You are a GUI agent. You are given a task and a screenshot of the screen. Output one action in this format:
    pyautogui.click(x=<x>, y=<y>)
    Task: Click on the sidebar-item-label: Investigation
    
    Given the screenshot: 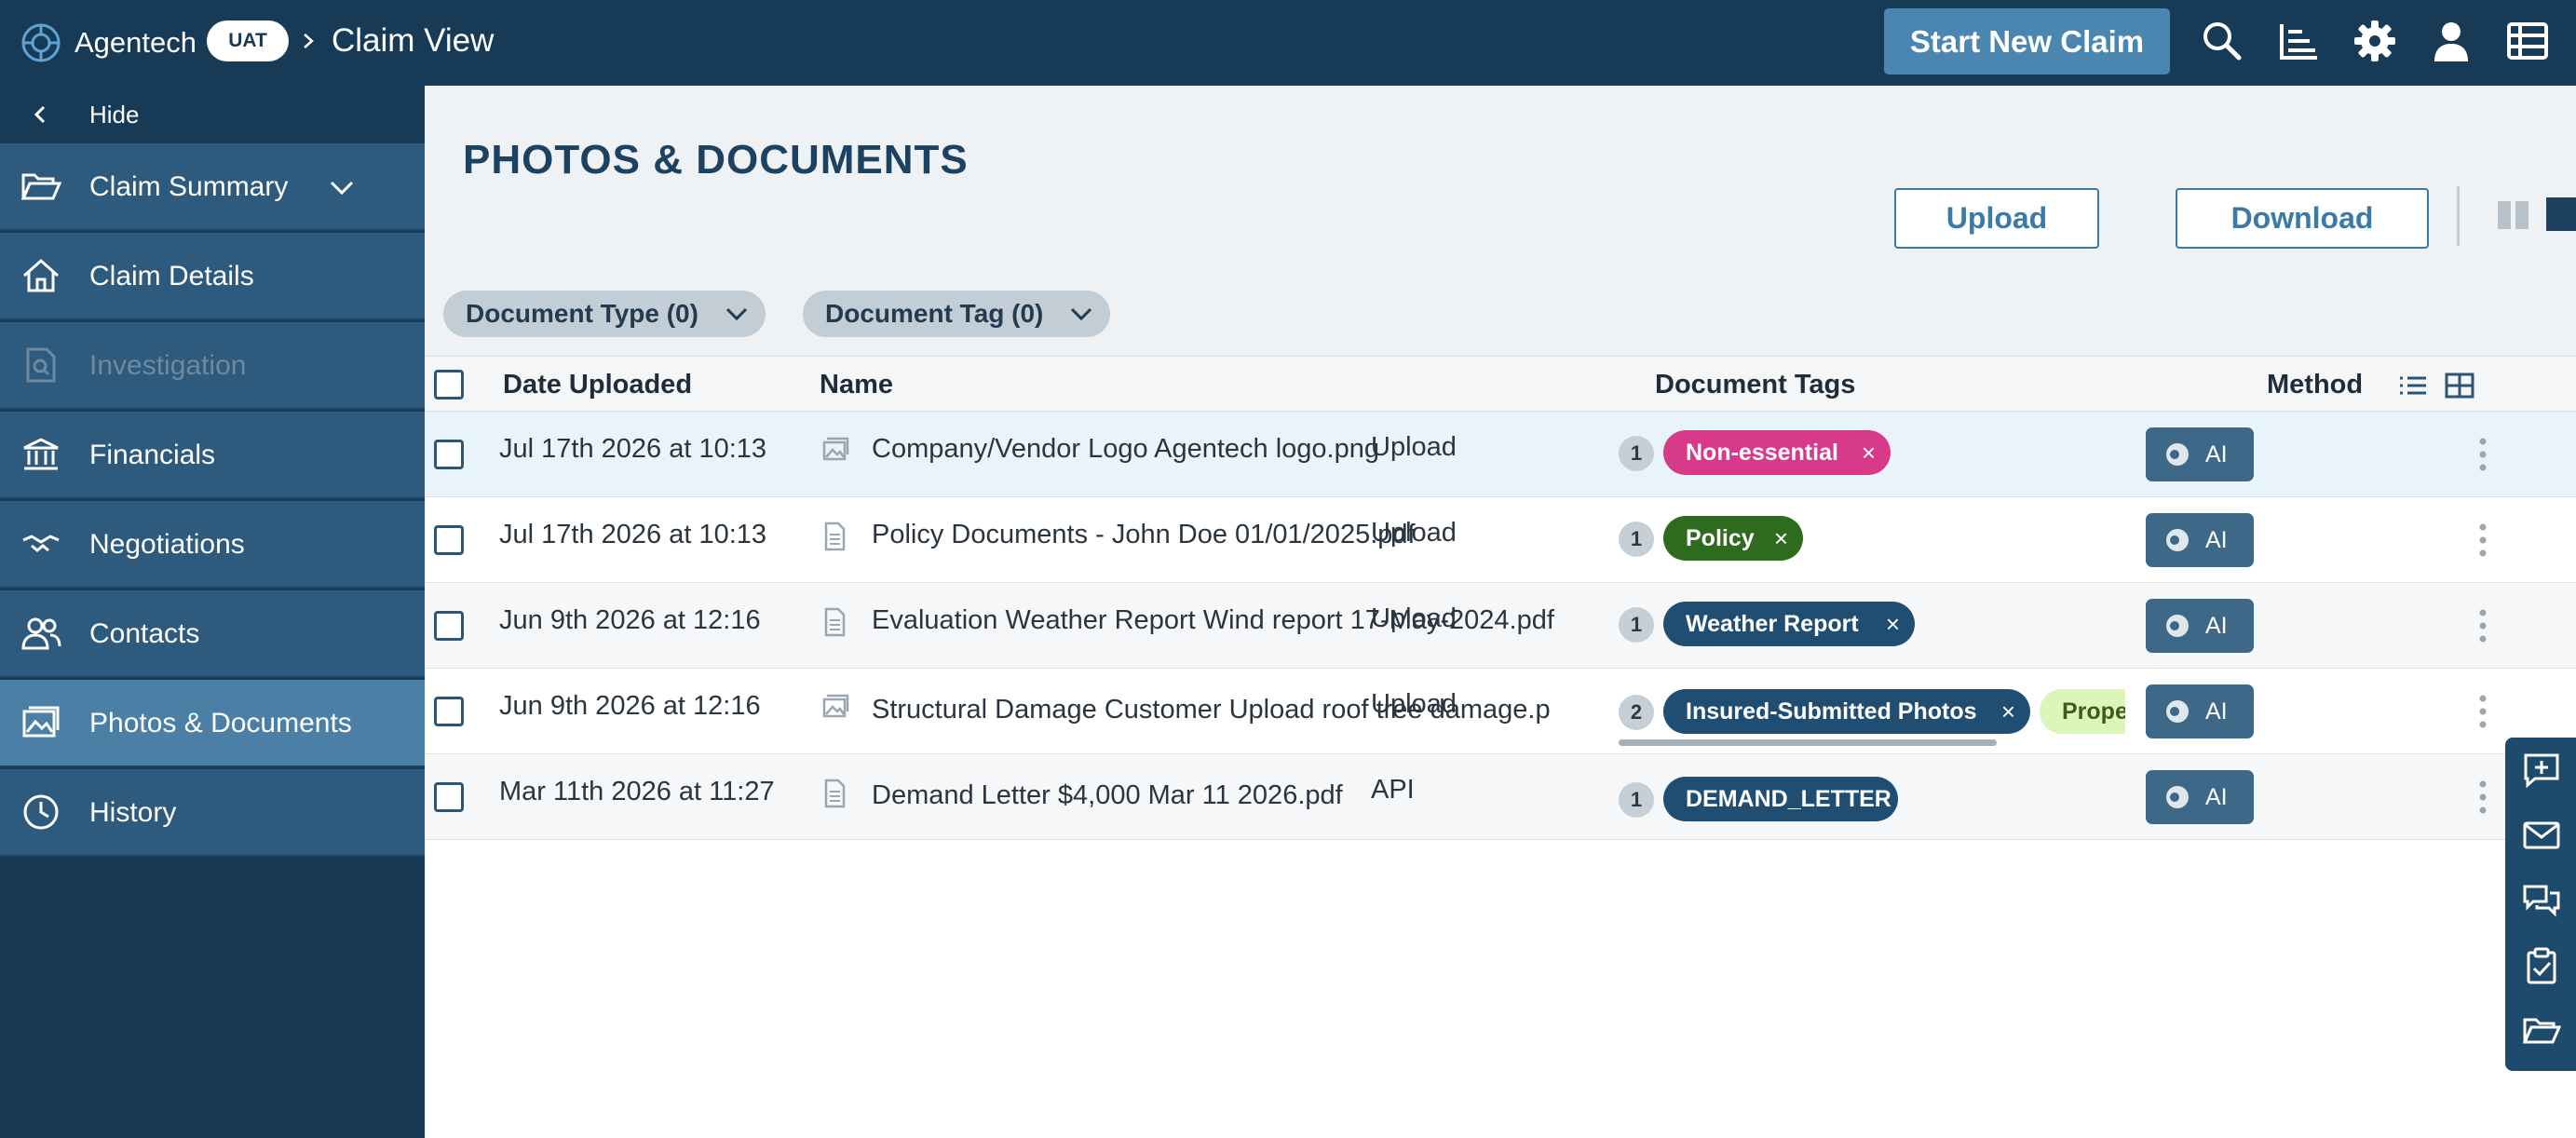 What is the action you would take?
    pyautogui.click(x=168, y=365)
    